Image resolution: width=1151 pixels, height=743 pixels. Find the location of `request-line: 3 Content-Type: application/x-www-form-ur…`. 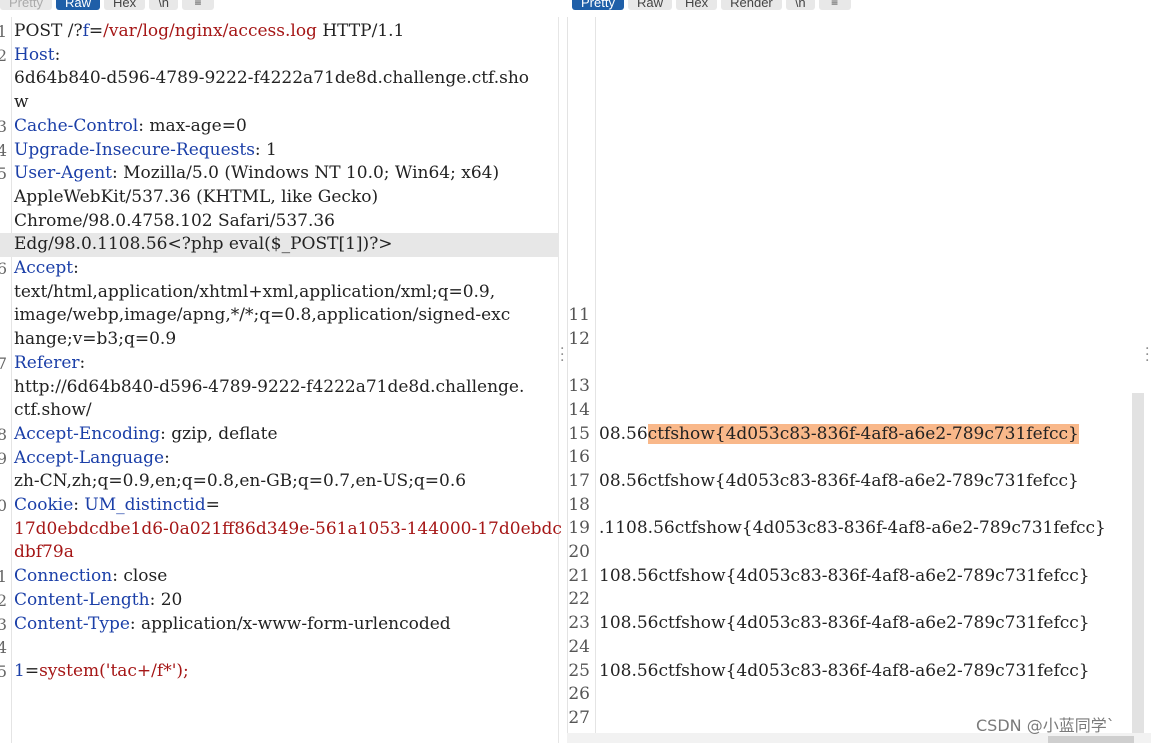

request-line: 3 Content-Type: application/x-www-form-ur… is located at coordinates (277, 625).